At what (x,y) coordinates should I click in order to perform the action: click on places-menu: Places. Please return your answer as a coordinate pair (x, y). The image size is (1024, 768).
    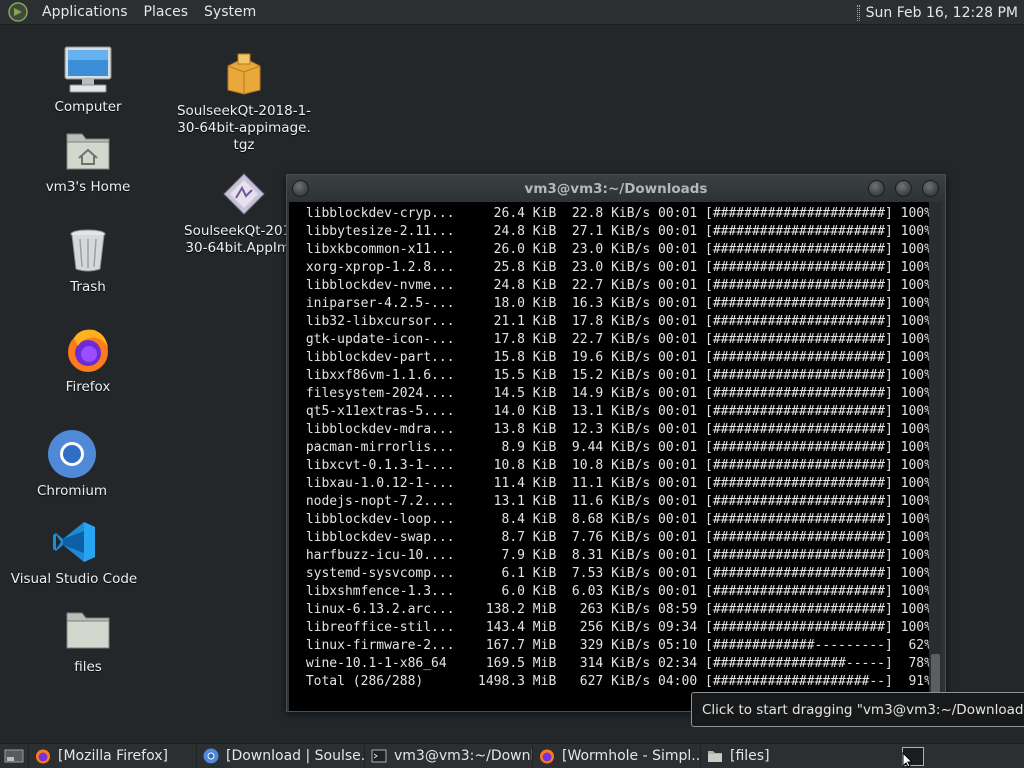
    Looking at the image, I should click on (166, 12).